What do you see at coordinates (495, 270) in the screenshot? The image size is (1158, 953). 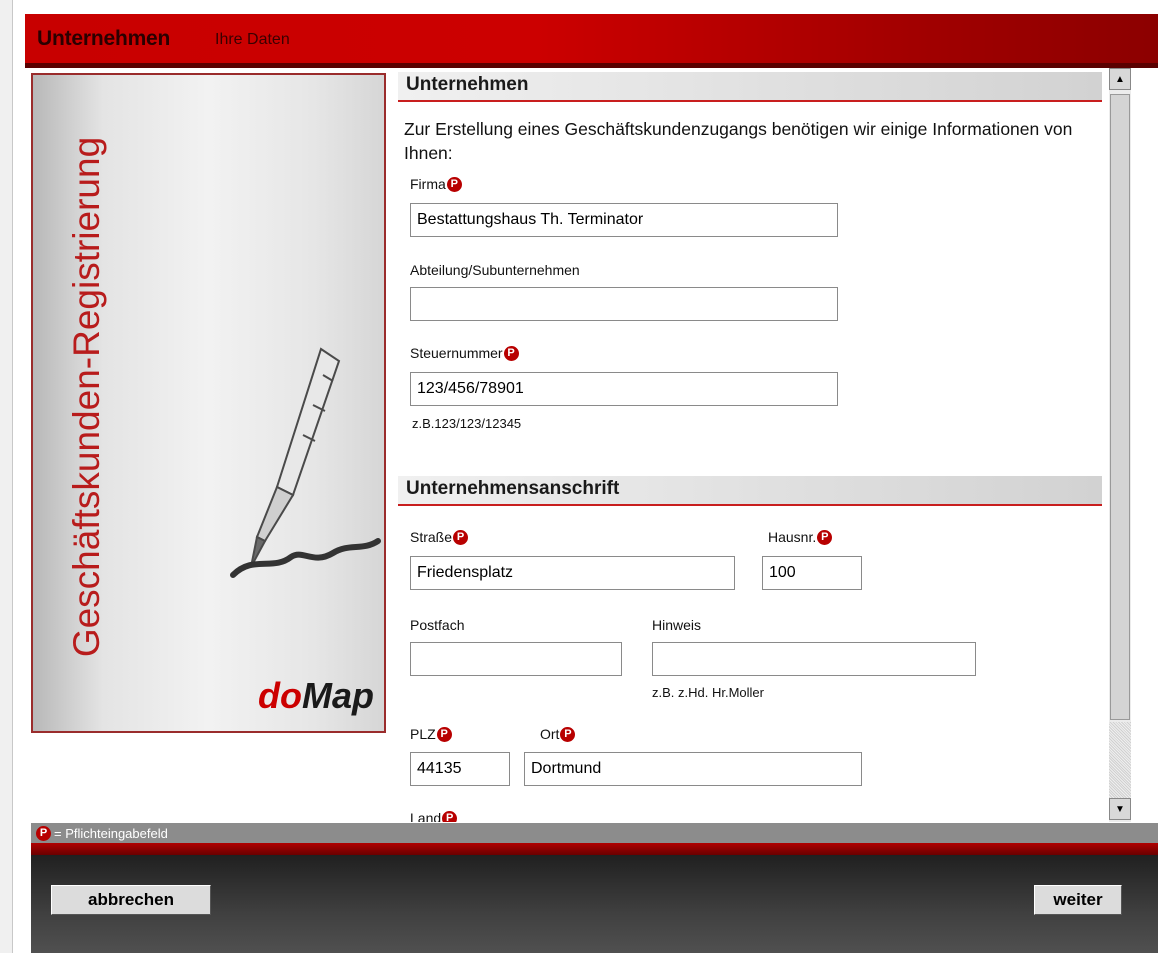 I see `abteilung-label: Abteilung/Subunternehmen` at bounding box center [495, 270].